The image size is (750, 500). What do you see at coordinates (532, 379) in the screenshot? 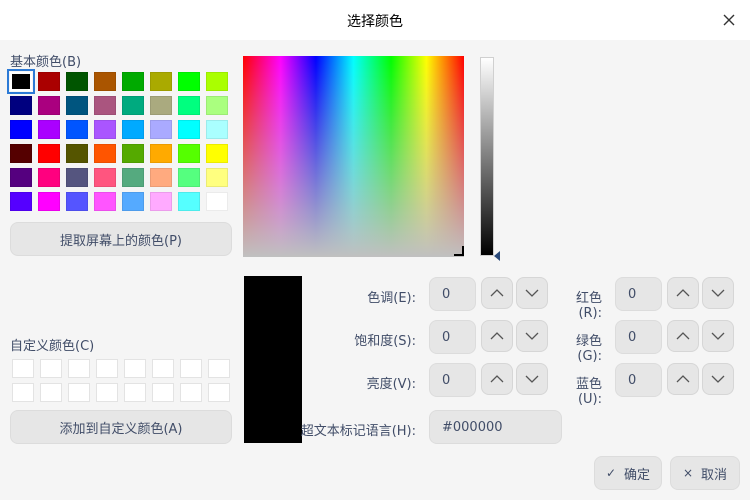
I see `value-down-button` at bounding box center [532, 379].